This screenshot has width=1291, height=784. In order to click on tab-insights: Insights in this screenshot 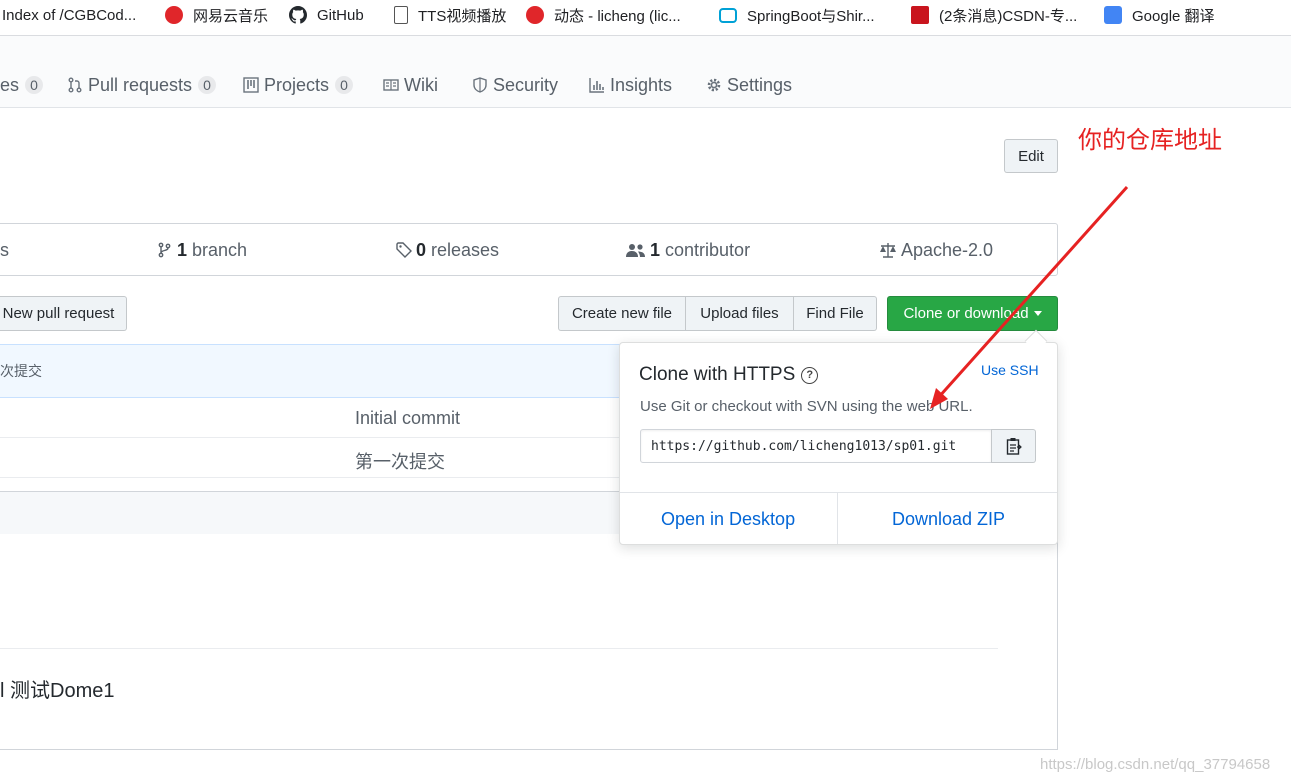, I will do `click(630, 85)`.